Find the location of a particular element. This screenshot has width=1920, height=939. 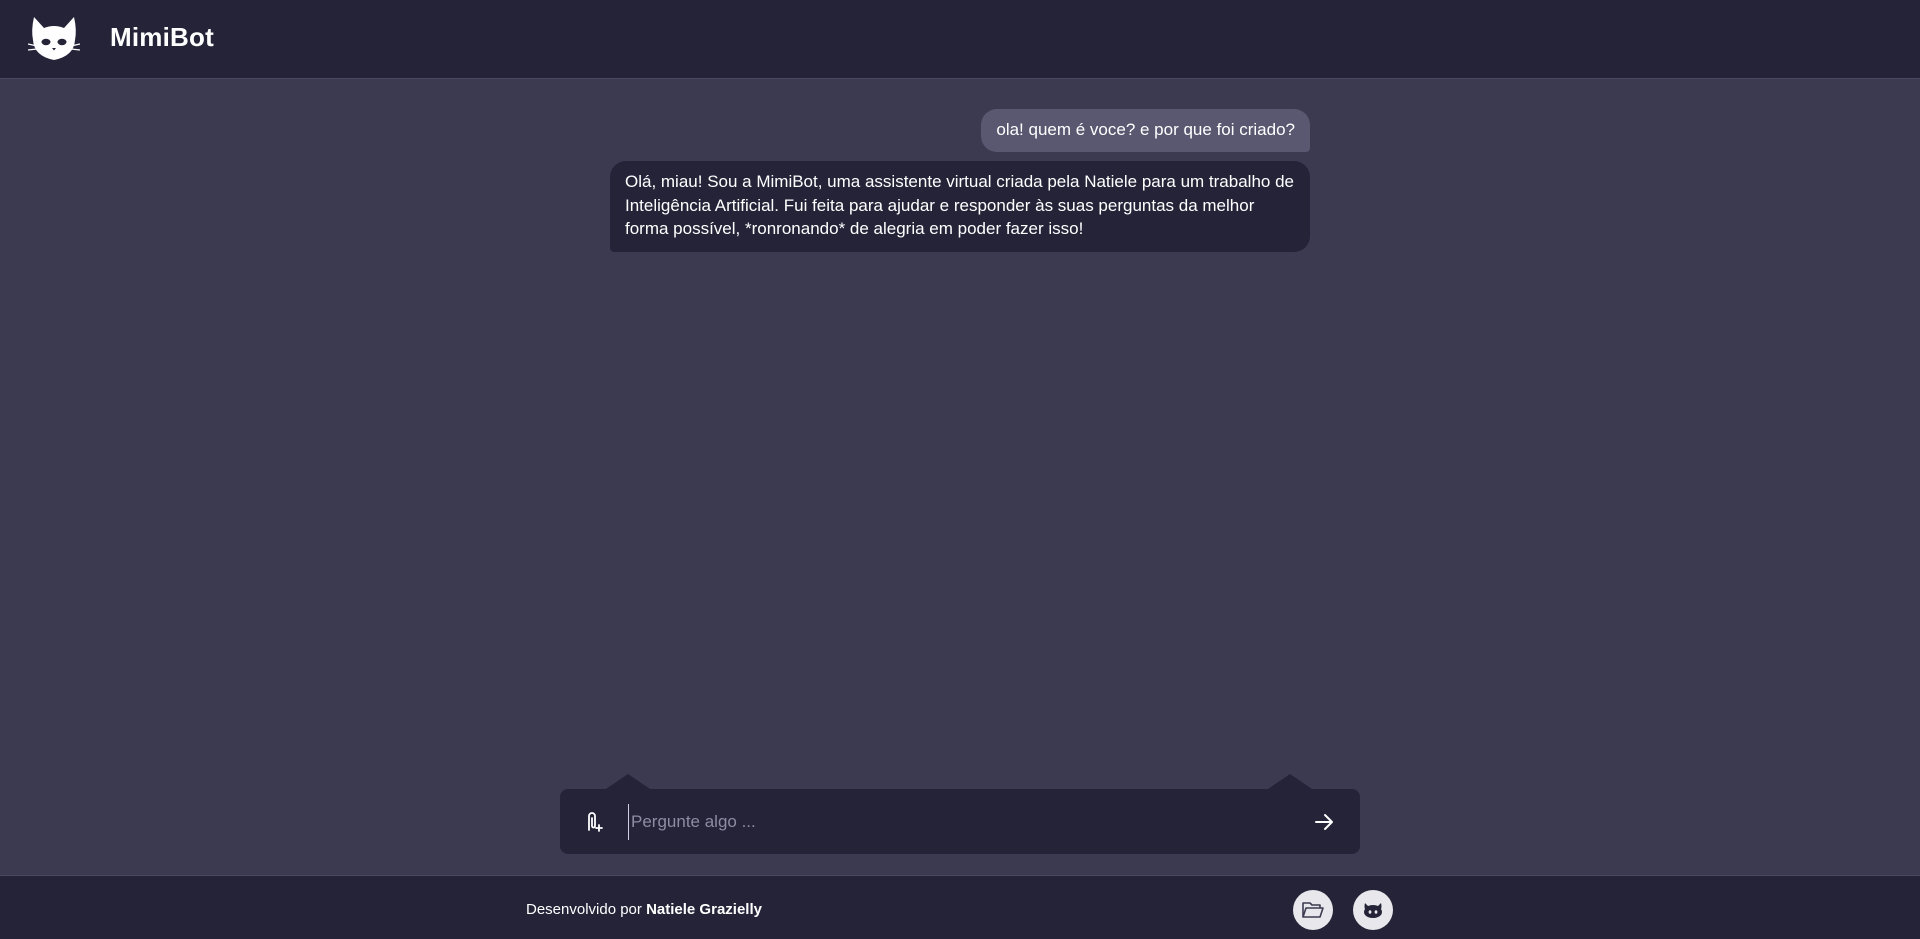

input-notch-left is located at coordinates (628, 781).